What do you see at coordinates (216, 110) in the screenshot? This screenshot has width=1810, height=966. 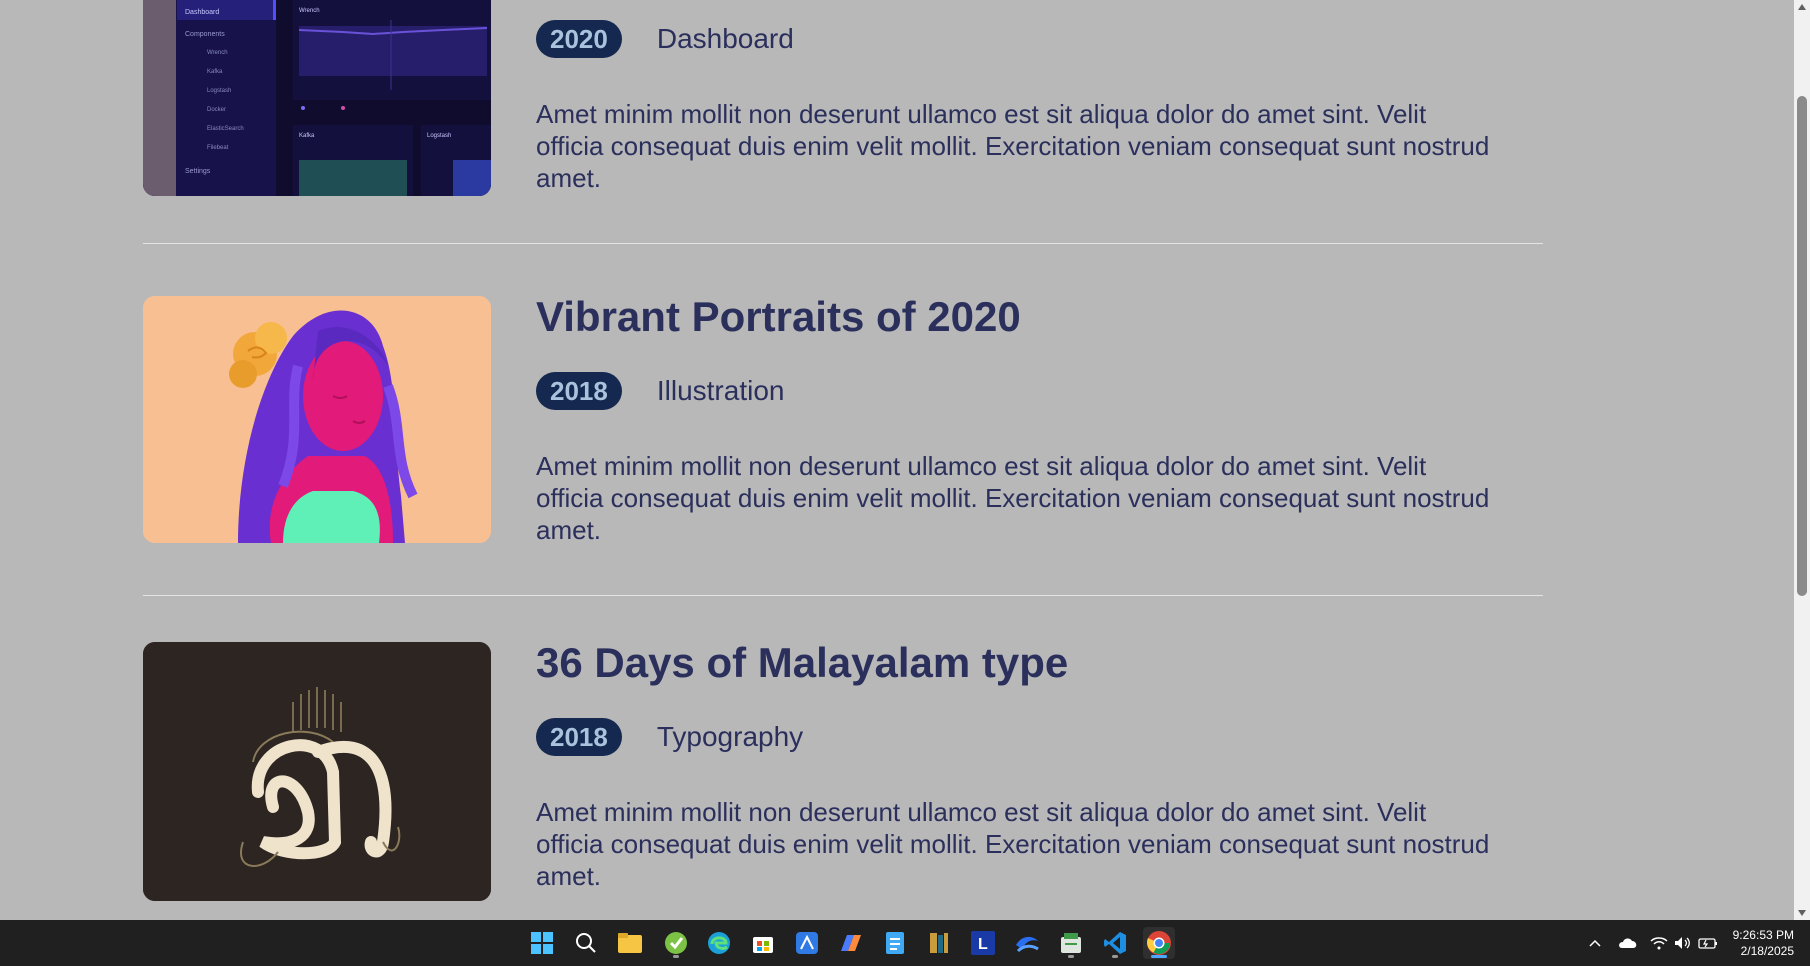 I see `preview-nav-item: Docker` at bounding box center [216, 110].